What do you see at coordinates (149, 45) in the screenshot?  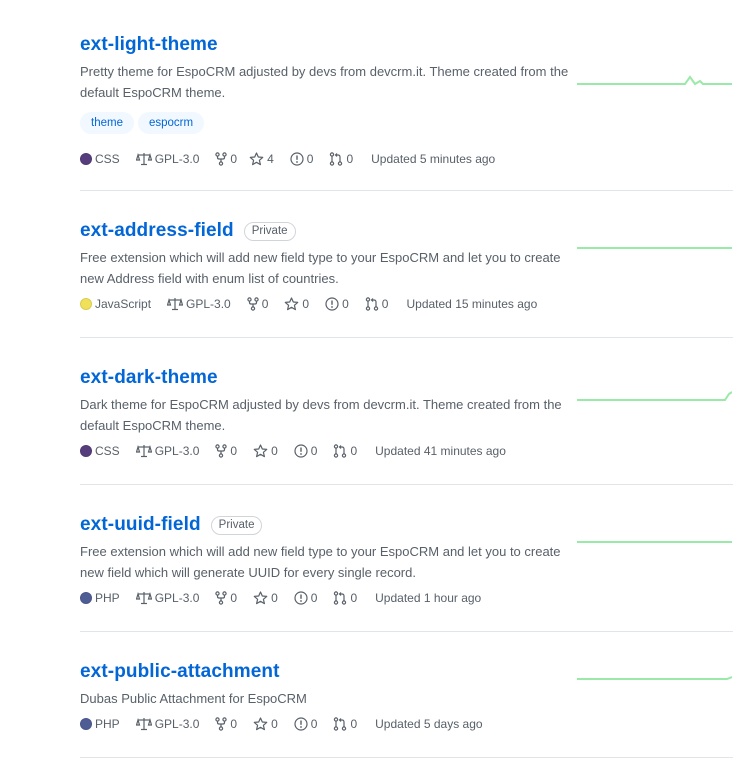 I see `repo-name-link: ext-light-theme` at bounding box center [149, 45].